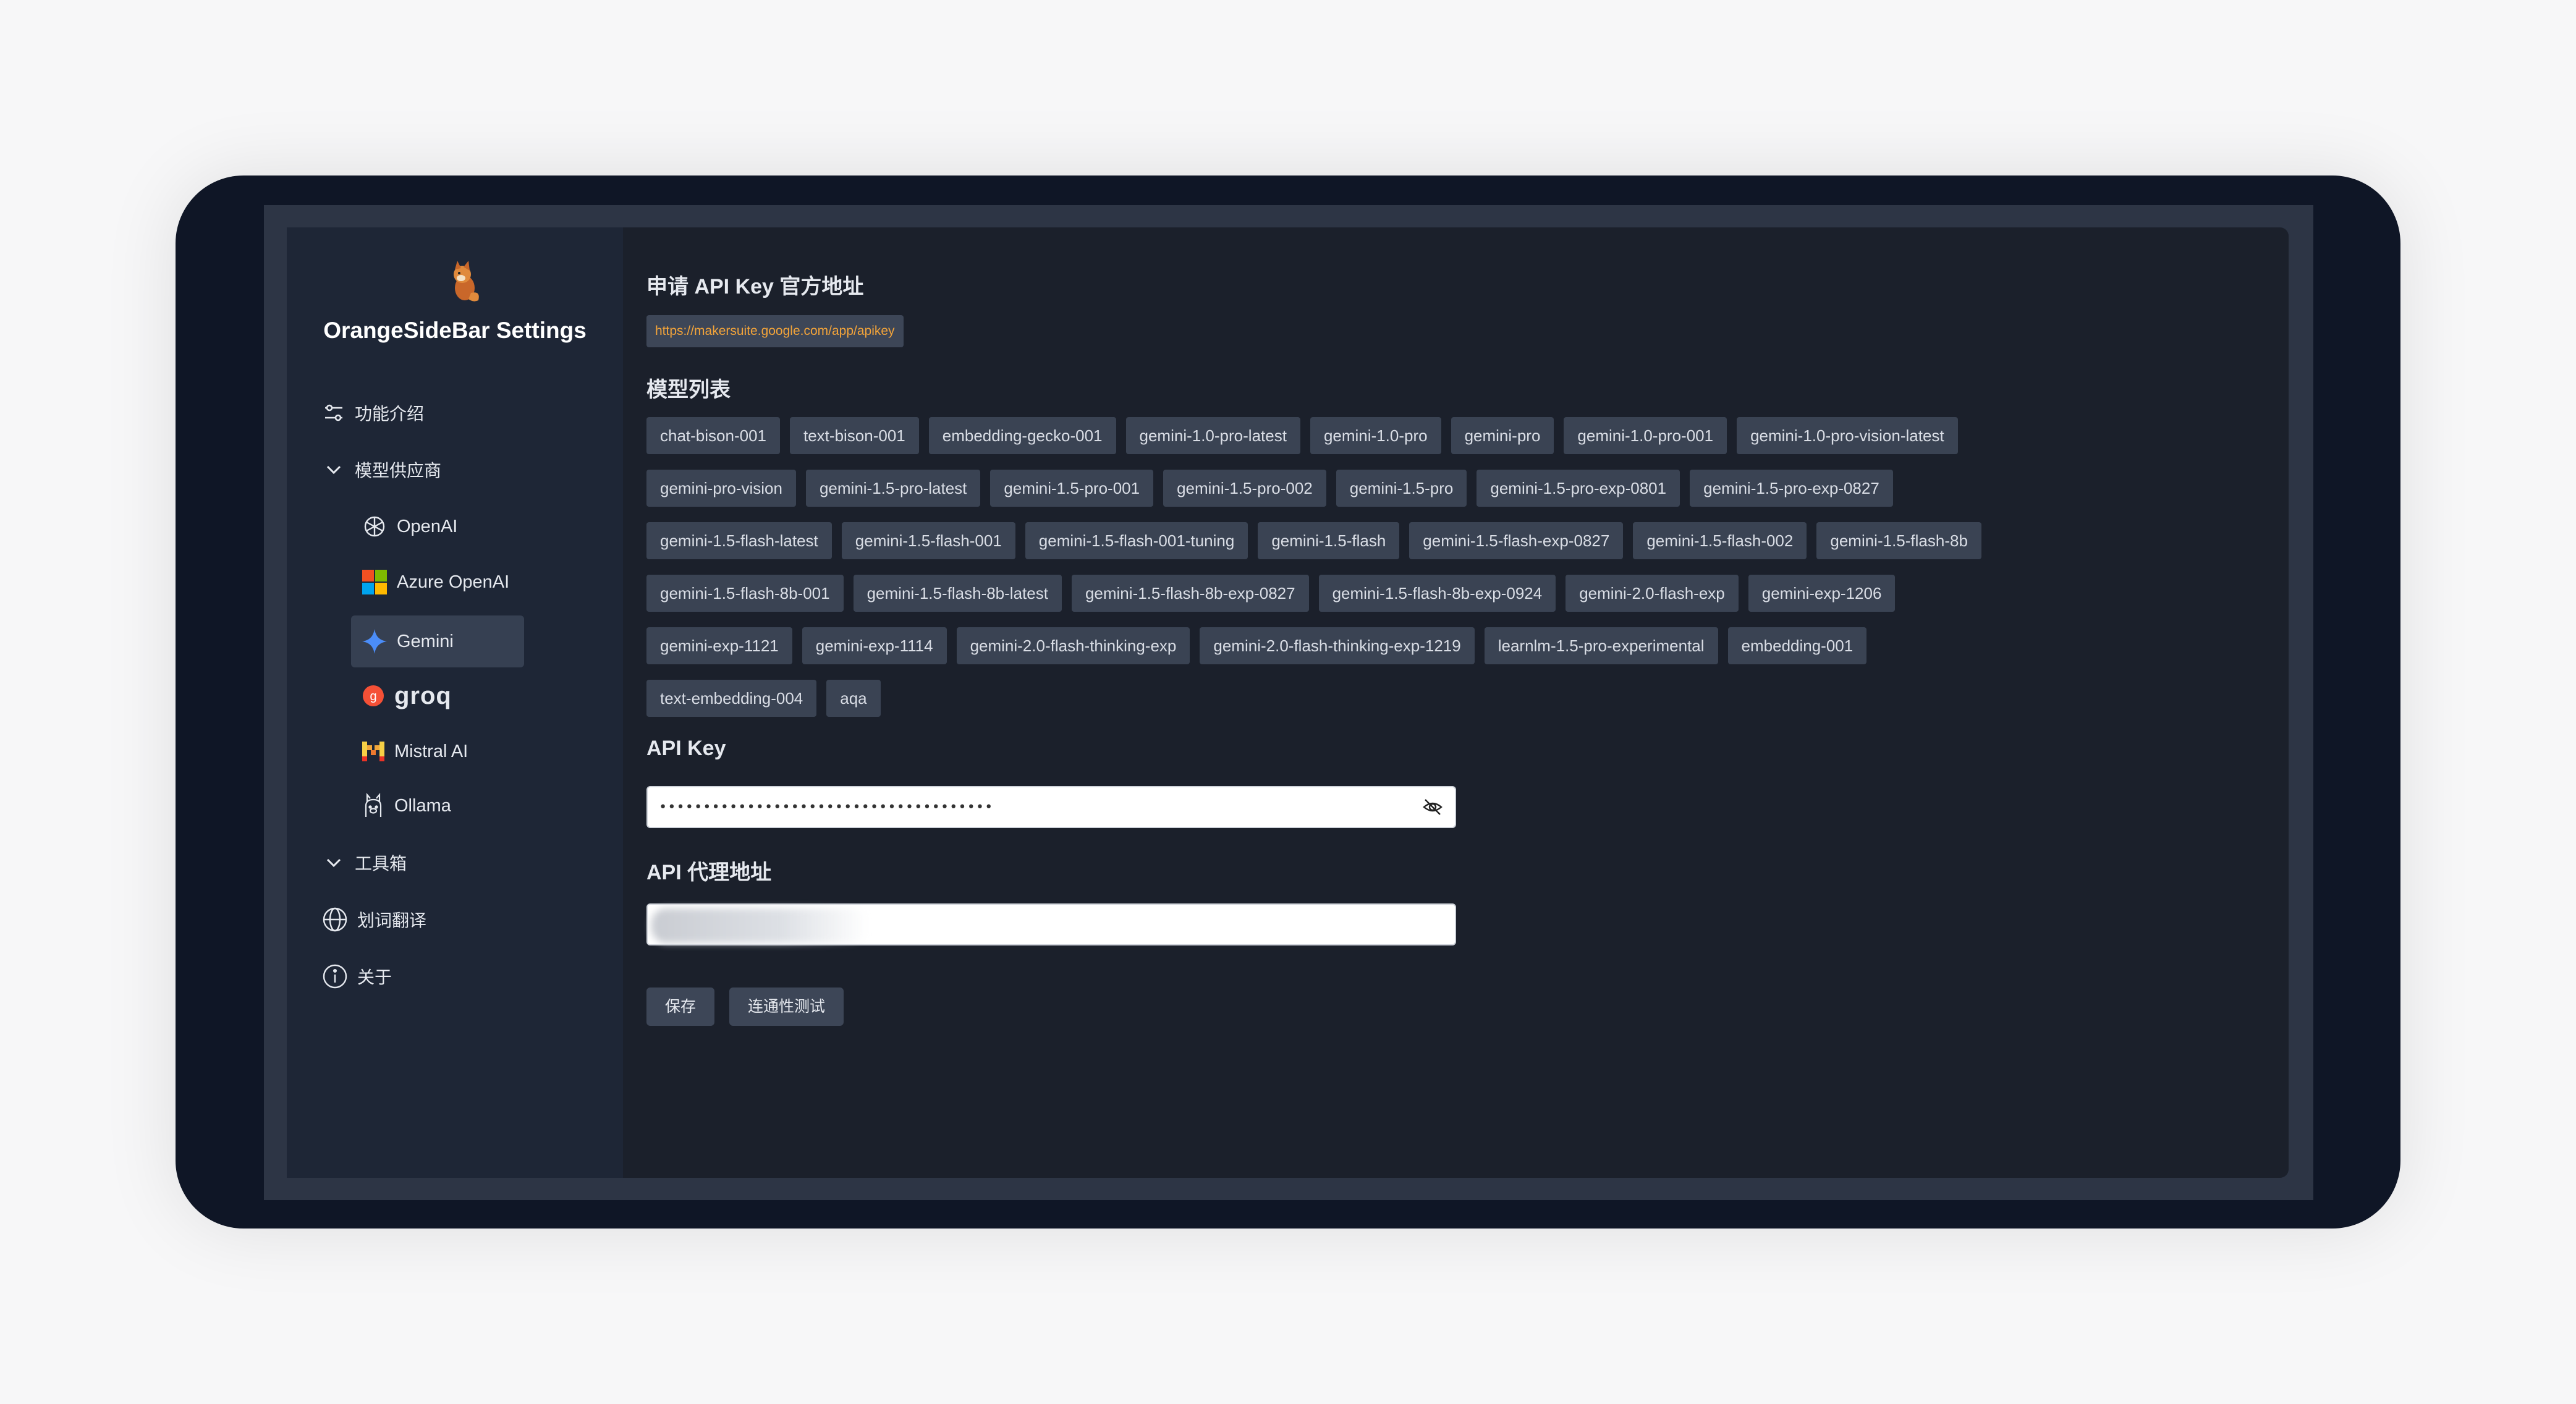 This screenshot has height=1404, width=2576. Describe the element at coordinates (335, 919) in the screenshot. I see `globe-icon` at that location.